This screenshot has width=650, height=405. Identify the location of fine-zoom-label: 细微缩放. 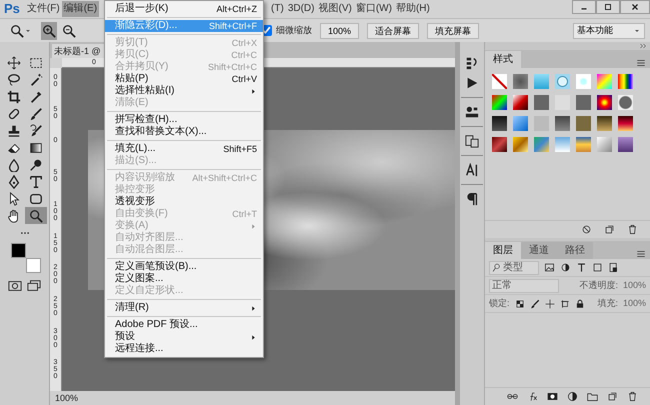
(294, 30).